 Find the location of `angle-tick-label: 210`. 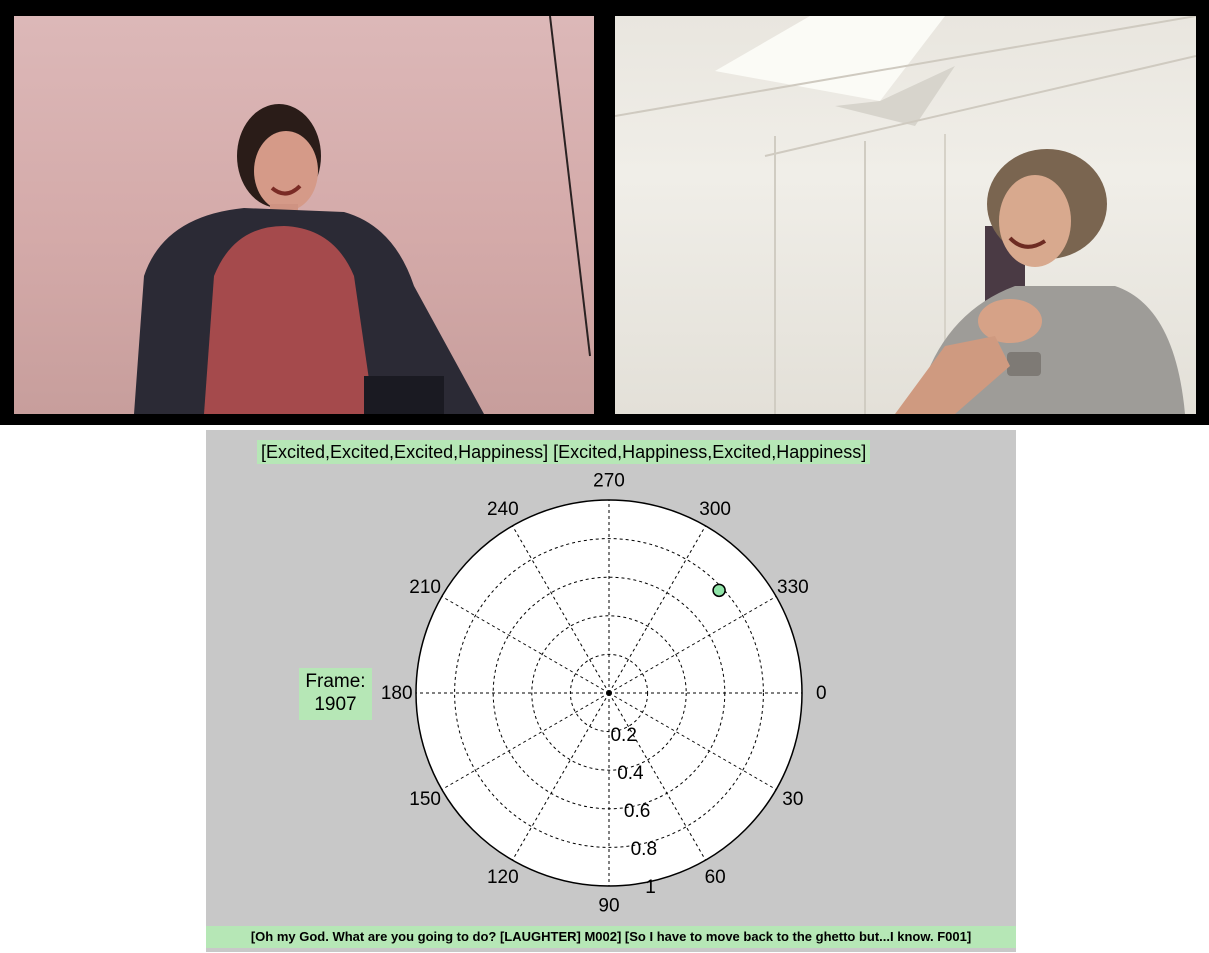

angle-tick-label: 210 is located at coordinates (425, 587).